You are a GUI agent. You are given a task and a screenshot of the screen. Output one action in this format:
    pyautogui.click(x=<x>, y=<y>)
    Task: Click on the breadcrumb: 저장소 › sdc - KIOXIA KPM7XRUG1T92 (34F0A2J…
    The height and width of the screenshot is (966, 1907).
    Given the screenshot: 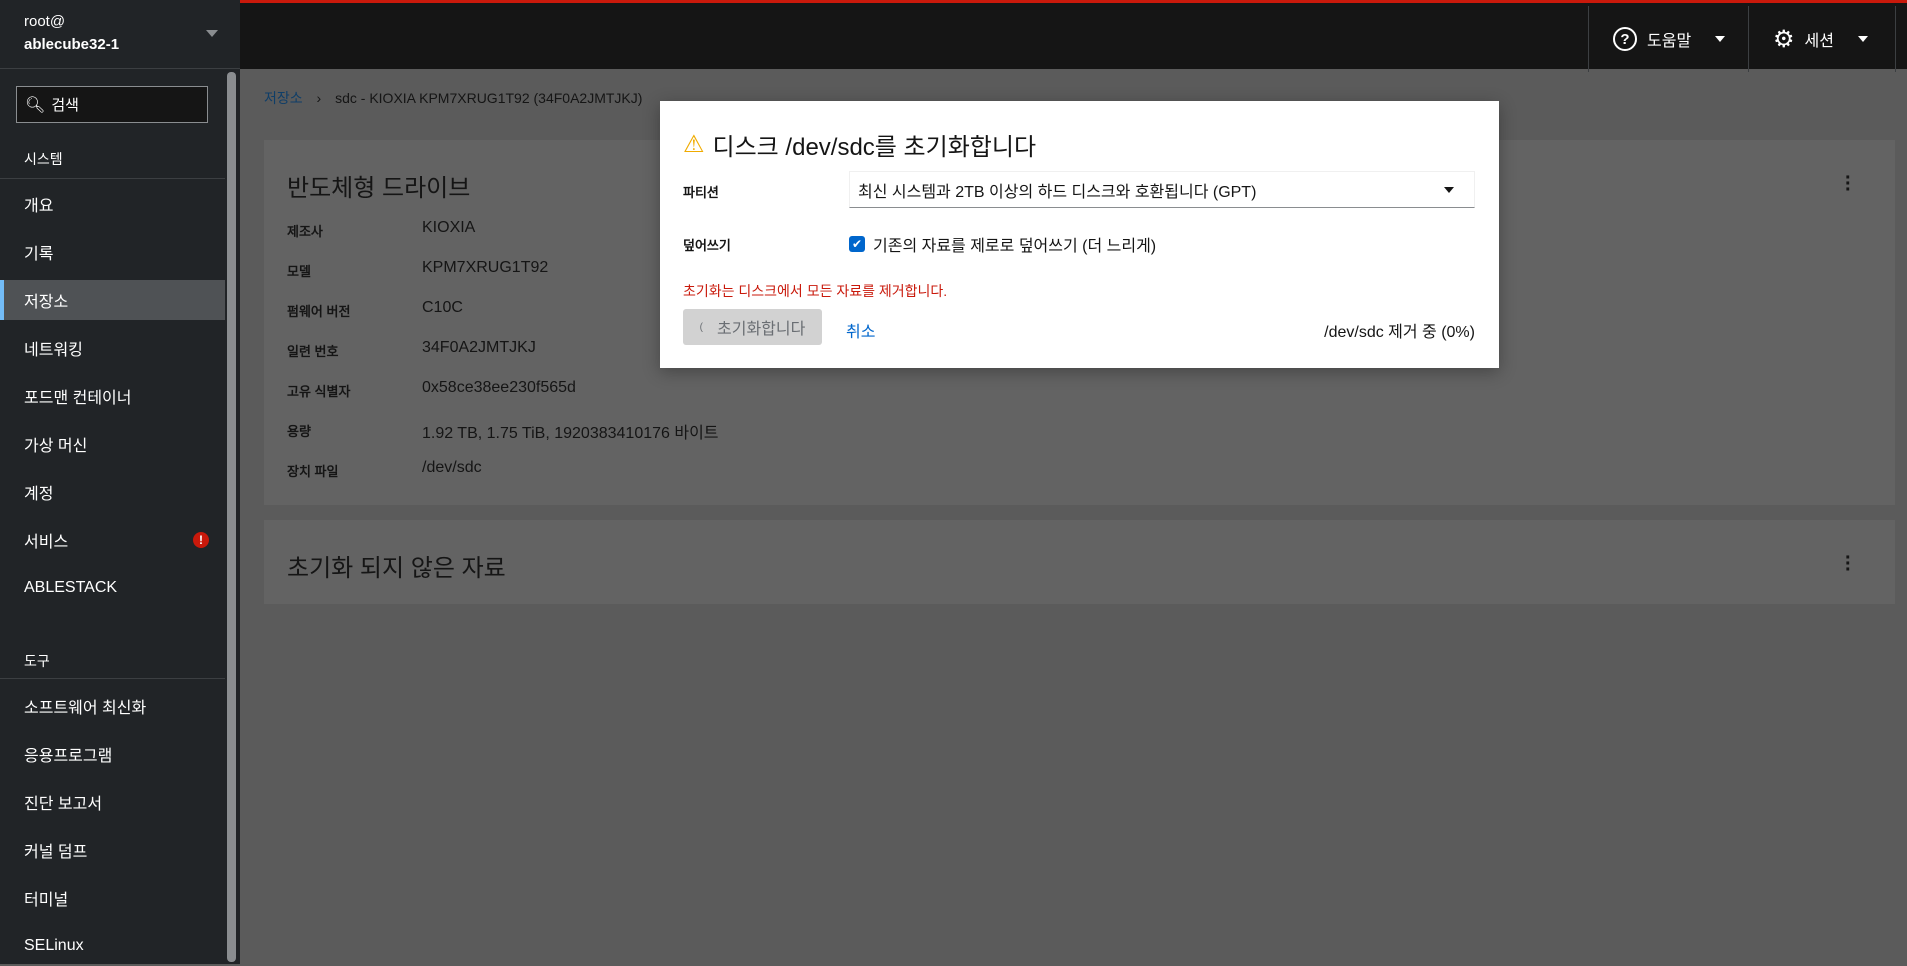 What is the action you would take?
    pyautogui.click(x=453, y=98)
    